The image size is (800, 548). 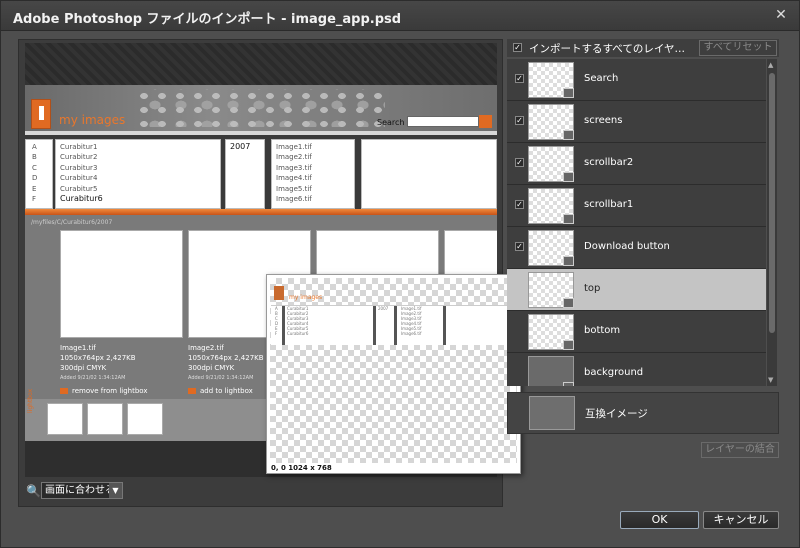 I want to click on layer-name: scrollbar1, so click(x=609, y=204).